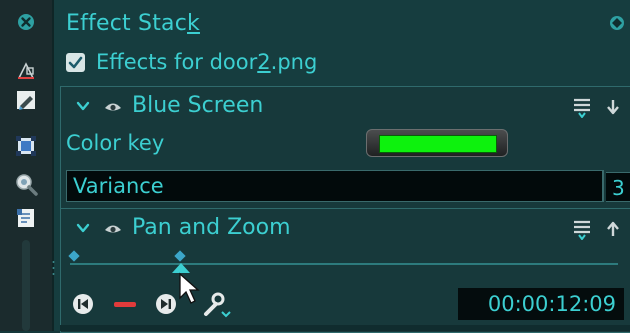 The width and height of the screenshot is (630, 333). Describe the element at coordinates (613, 107) in the screenshot. I see `arrow-down-icon` at that location.